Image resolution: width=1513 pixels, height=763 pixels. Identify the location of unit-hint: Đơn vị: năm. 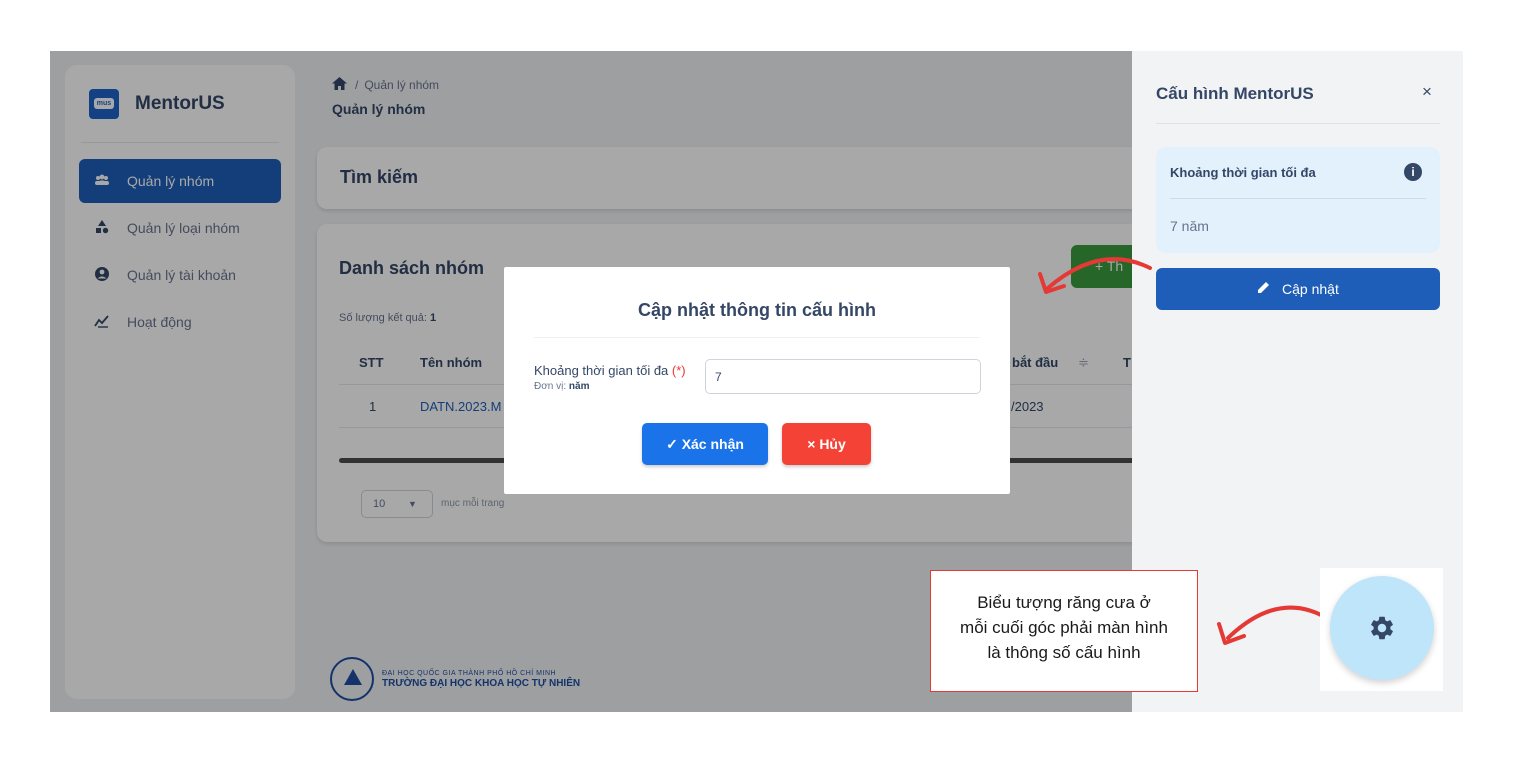
(561, 386).